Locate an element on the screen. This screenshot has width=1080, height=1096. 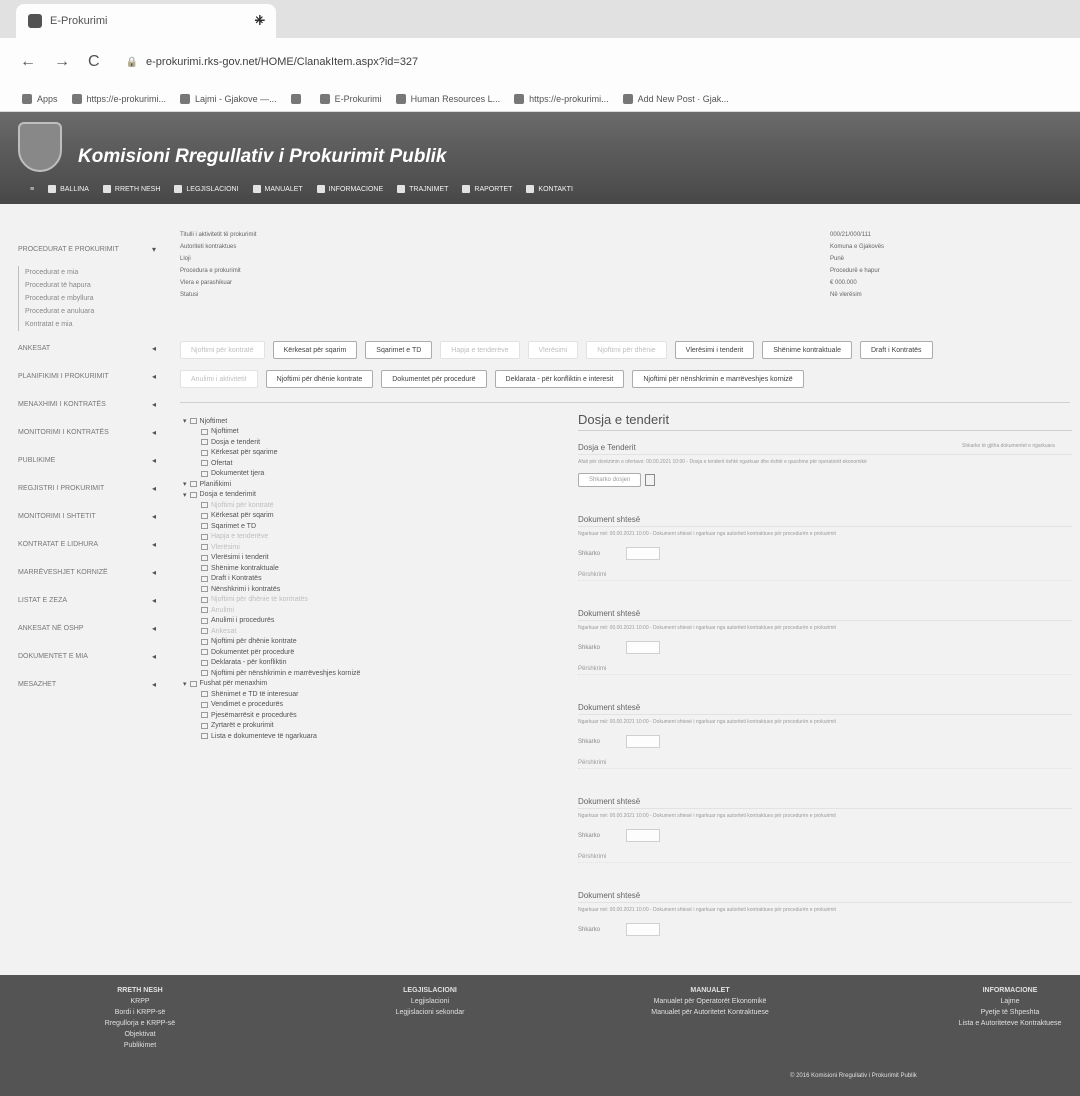
forward-icon: → is located at coordinates (62, 62).